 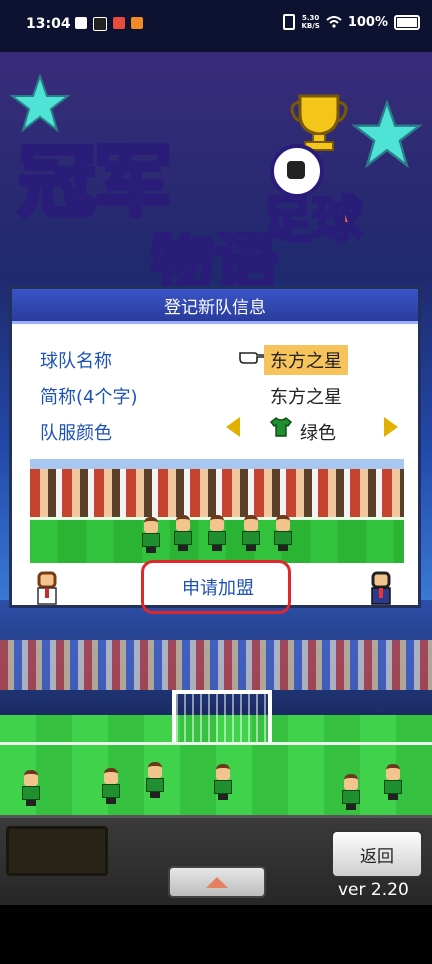 I want to click on status-right: 5.30 KB/S 100%, so click(x=351, y=22).